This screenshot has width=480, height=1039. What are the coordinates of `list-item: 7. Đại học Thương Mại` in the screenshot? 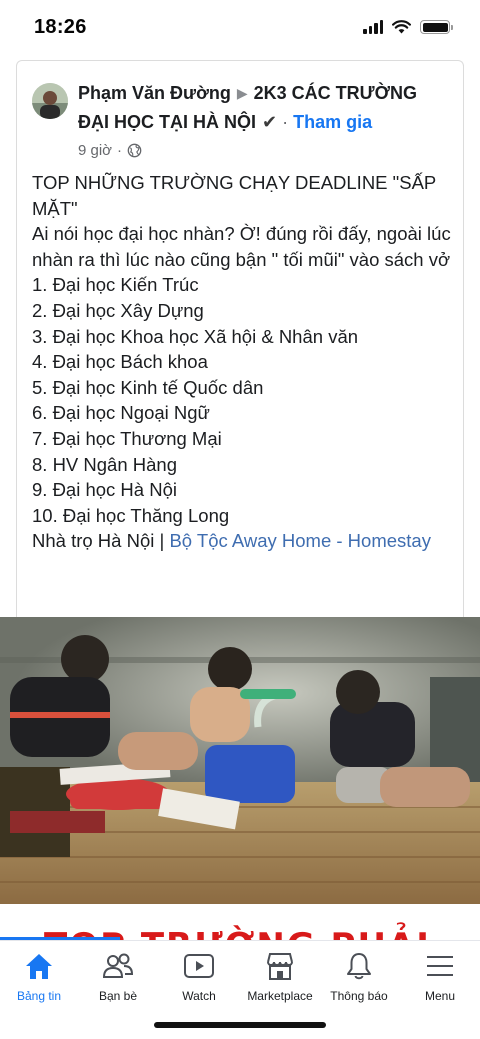 It's located at (127, 438).